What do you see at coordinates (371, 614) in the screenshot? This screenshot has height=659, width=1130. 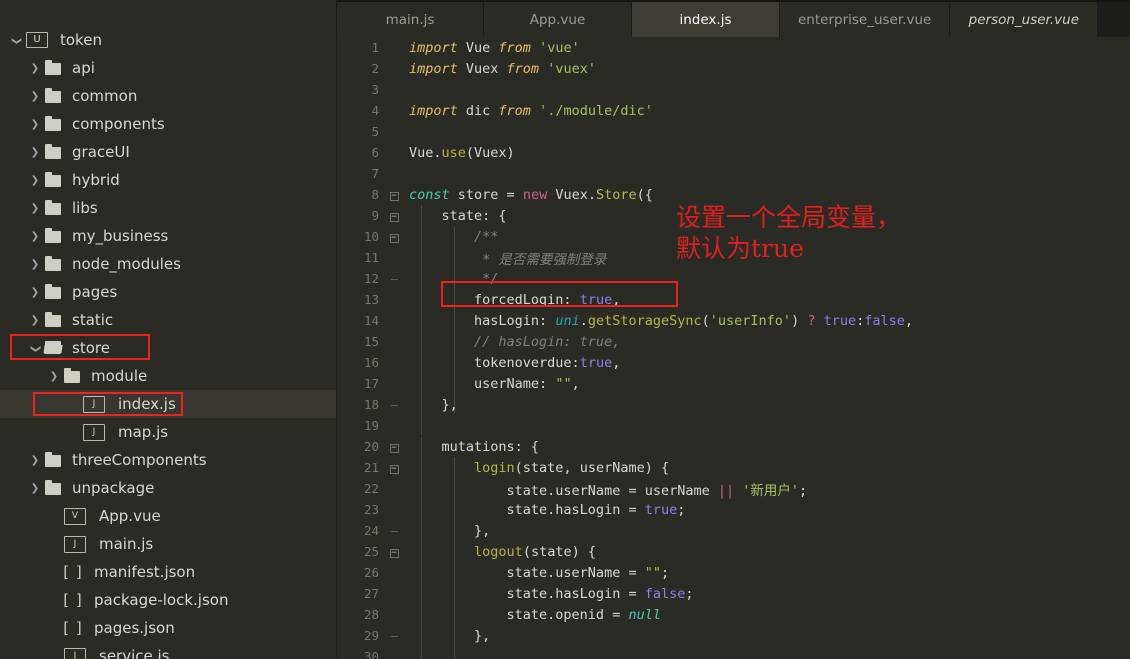 I see `line-number: 28` at bounding box center [371, 614].